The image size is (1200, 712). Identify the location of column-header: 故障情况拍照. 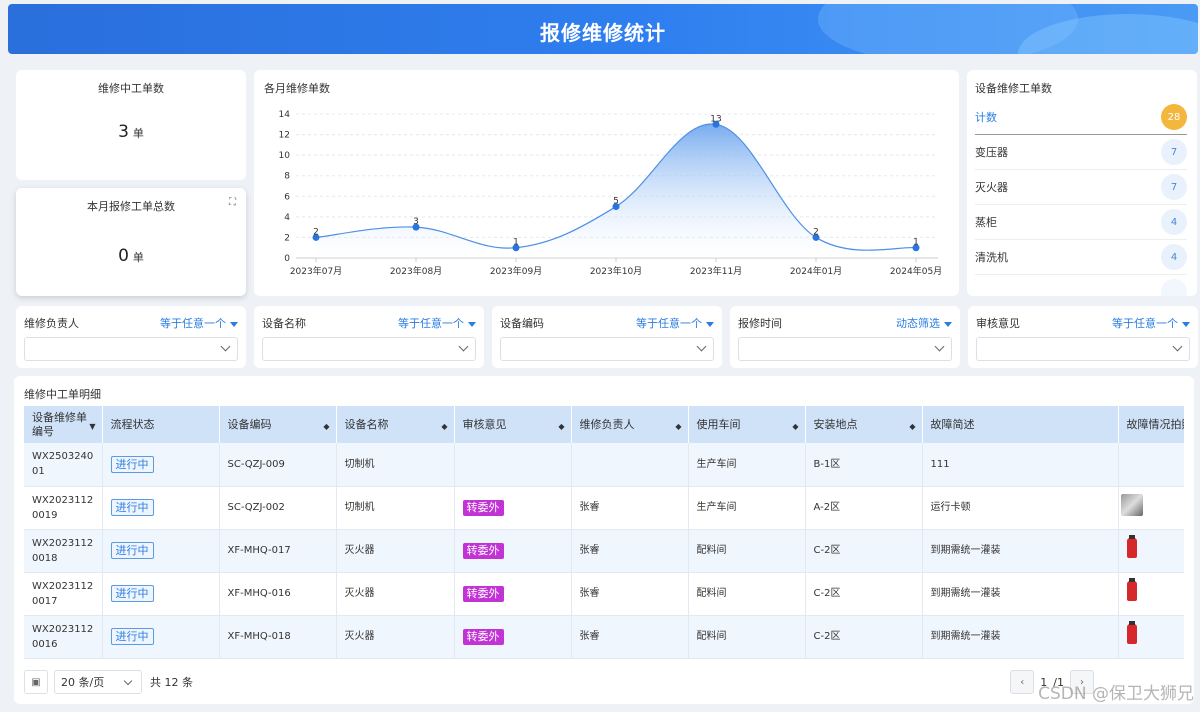
(1151, 424).